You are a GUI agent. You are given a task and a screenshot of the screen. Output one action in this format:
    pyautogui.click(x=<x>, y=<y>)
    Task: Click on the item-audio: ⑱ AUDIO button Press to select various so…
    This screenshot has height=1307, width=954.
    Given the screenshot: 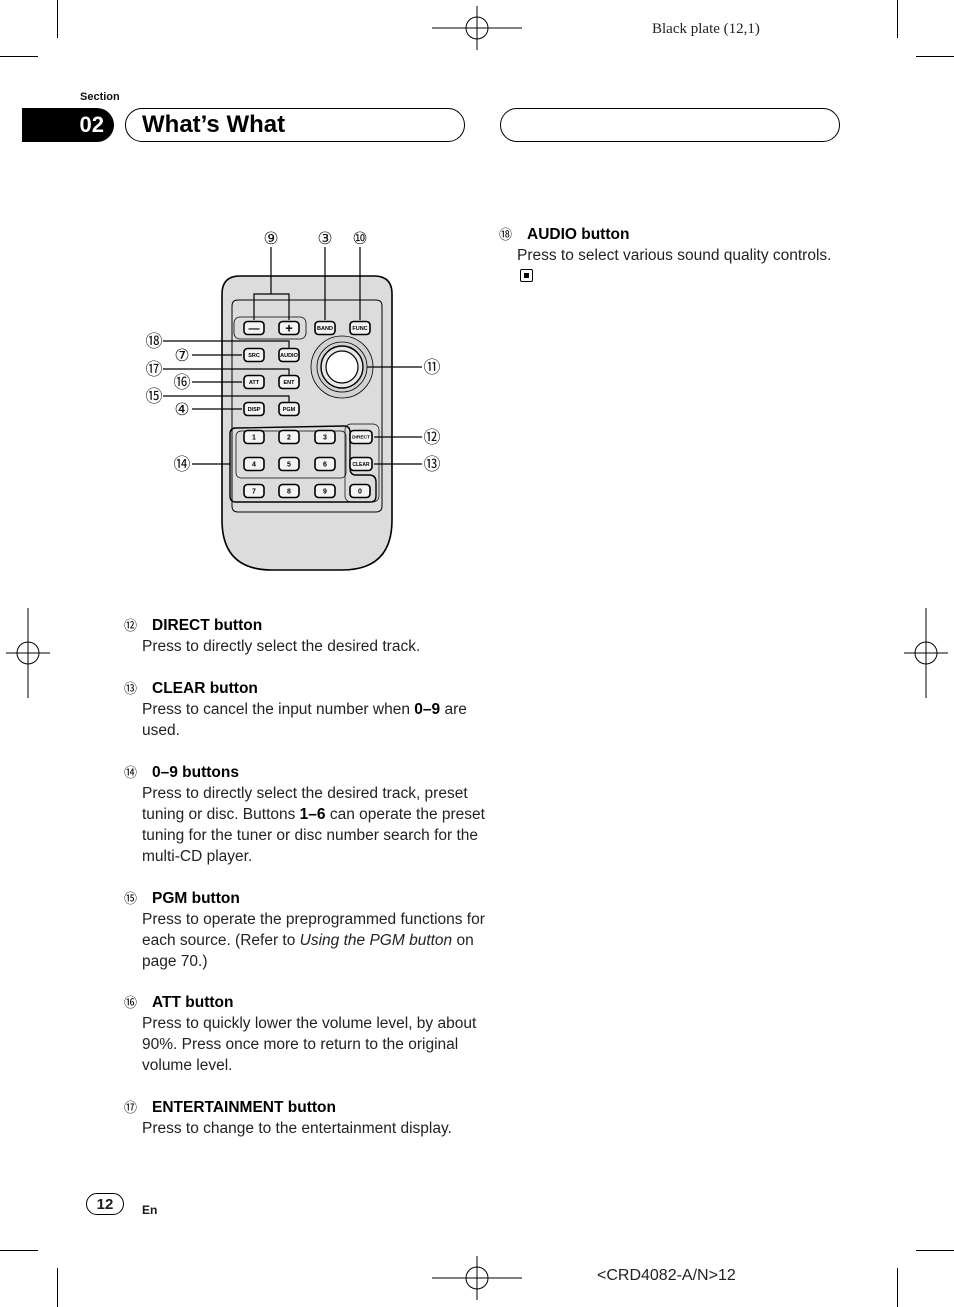 What is the action you would take?
    pyautogui.click(x=668, y=255)
    